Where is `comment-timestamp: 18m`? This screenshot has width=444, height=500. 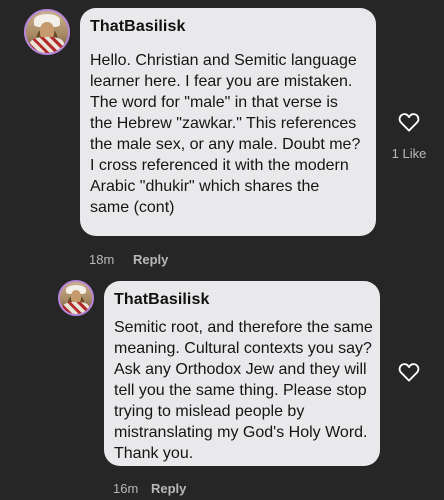 comment-timestamp: 18m is located at coordinates (102, 259).